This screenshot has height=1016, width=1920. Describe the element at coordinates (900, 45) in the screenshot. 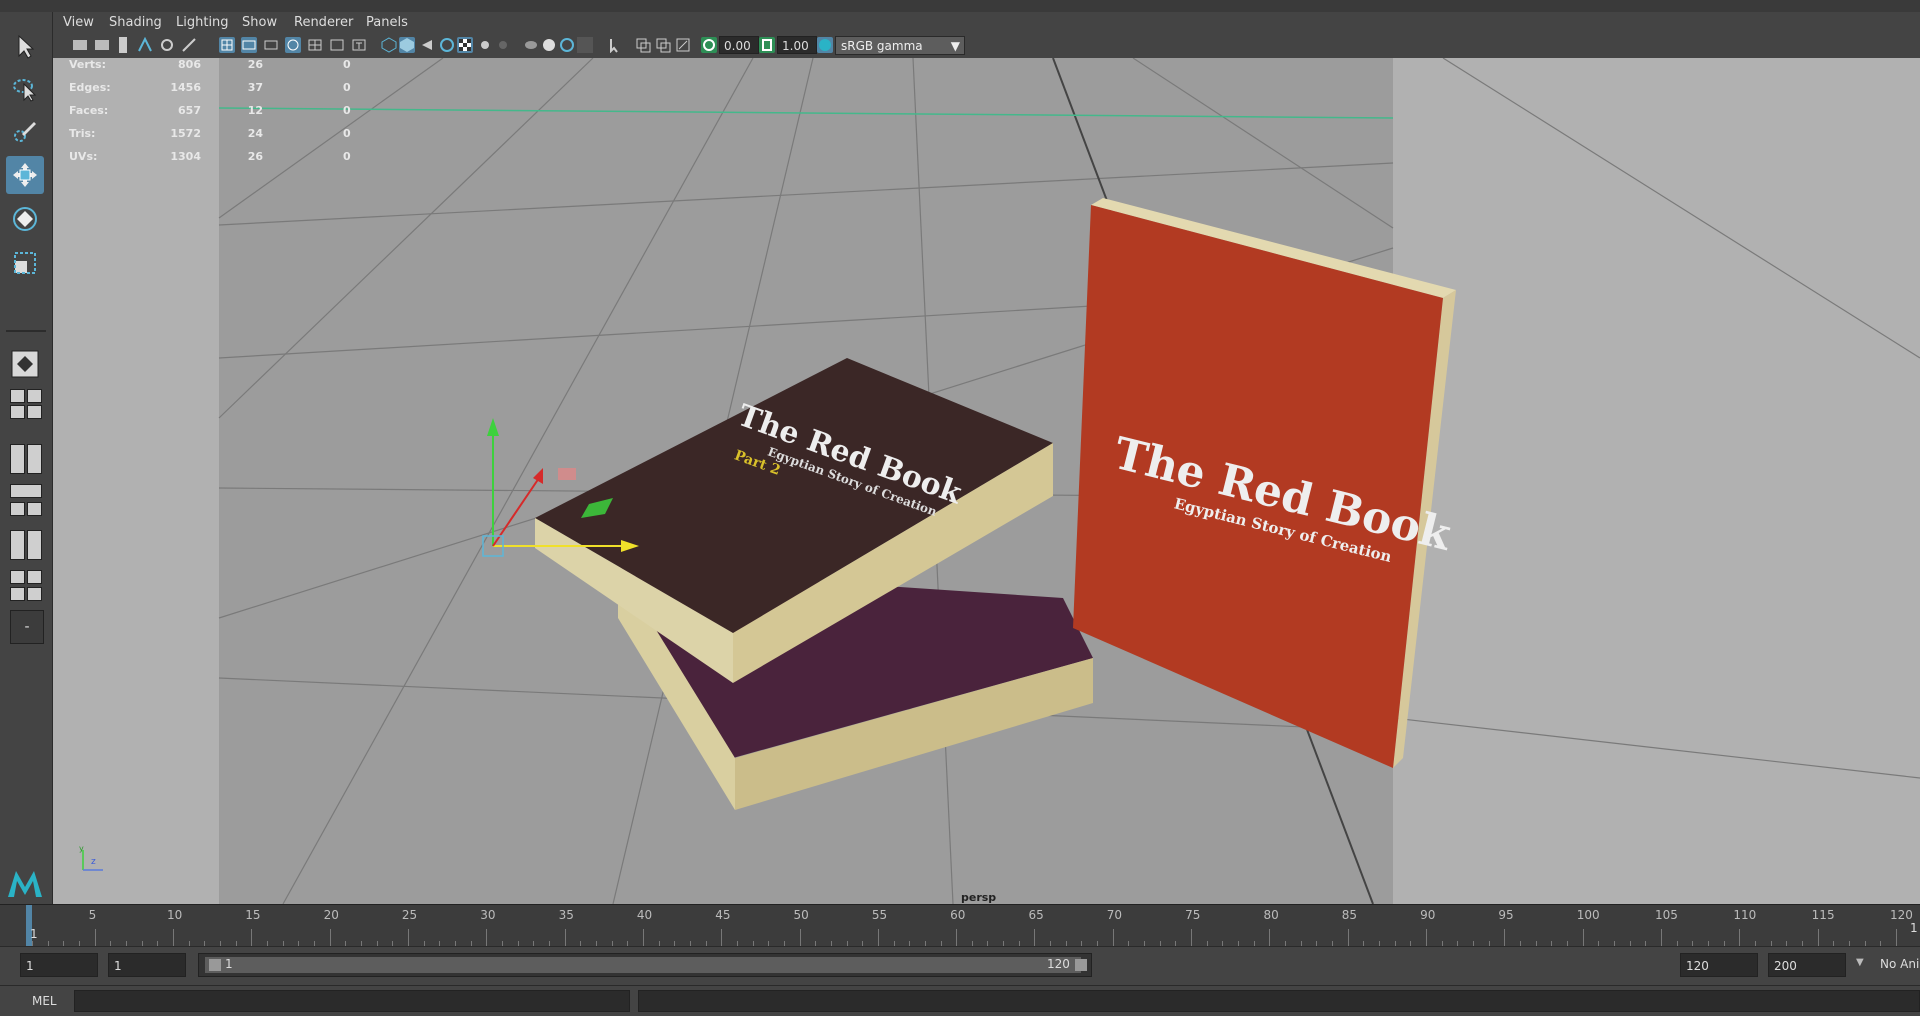

I see `color-space-dropdown: sRGB gamma ▼` at that location.